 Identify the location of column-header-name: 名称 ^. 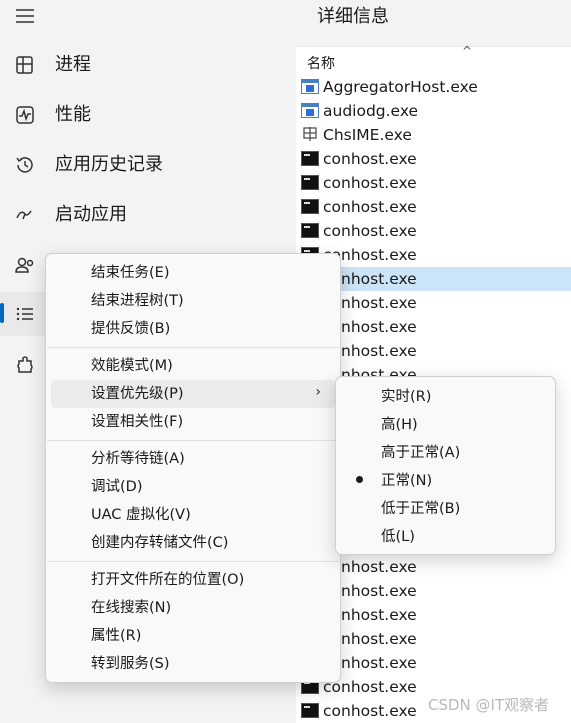
(433, 59).